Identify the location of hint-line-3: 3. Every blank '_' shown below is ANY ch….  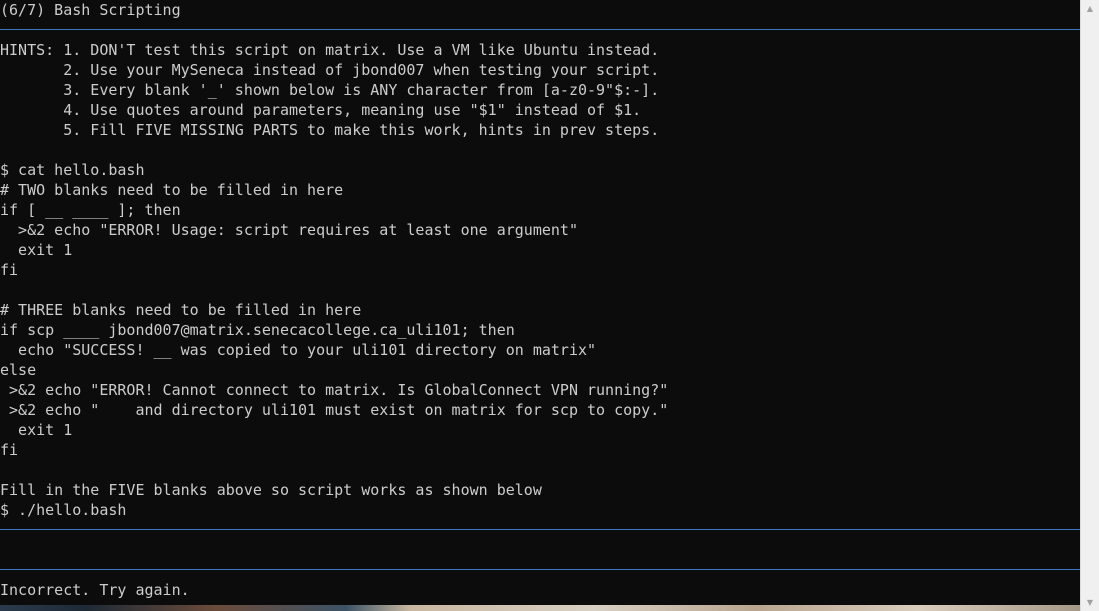
(330, 90).